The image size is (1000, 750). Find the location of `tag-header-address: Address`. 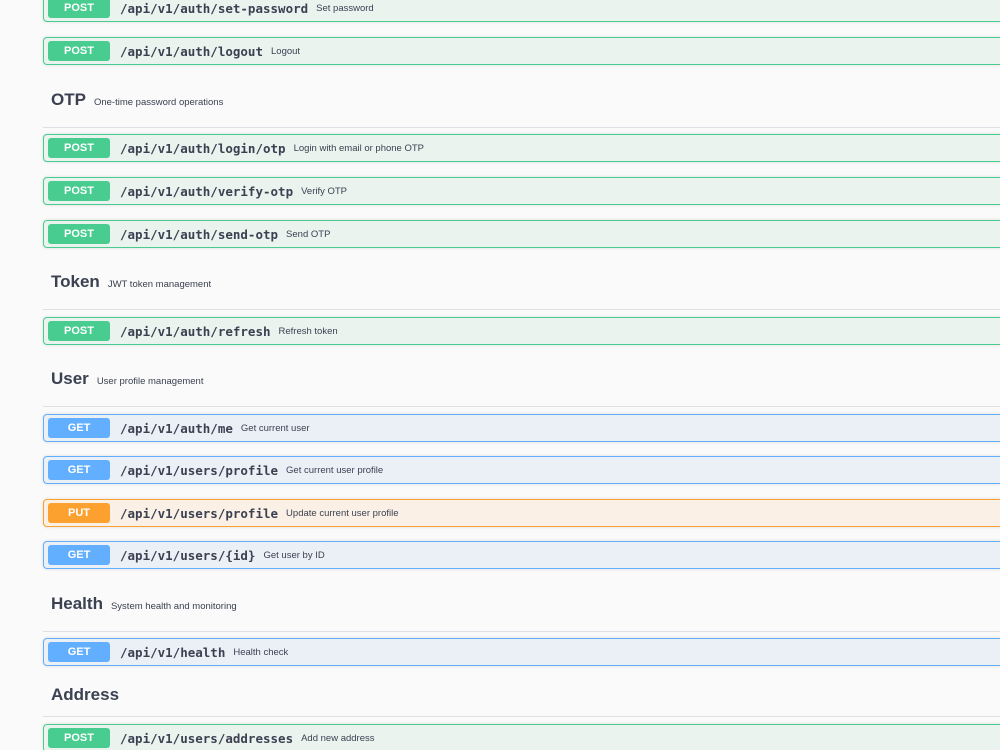

tag-header-address: Address is located at coordinates (89, 698).